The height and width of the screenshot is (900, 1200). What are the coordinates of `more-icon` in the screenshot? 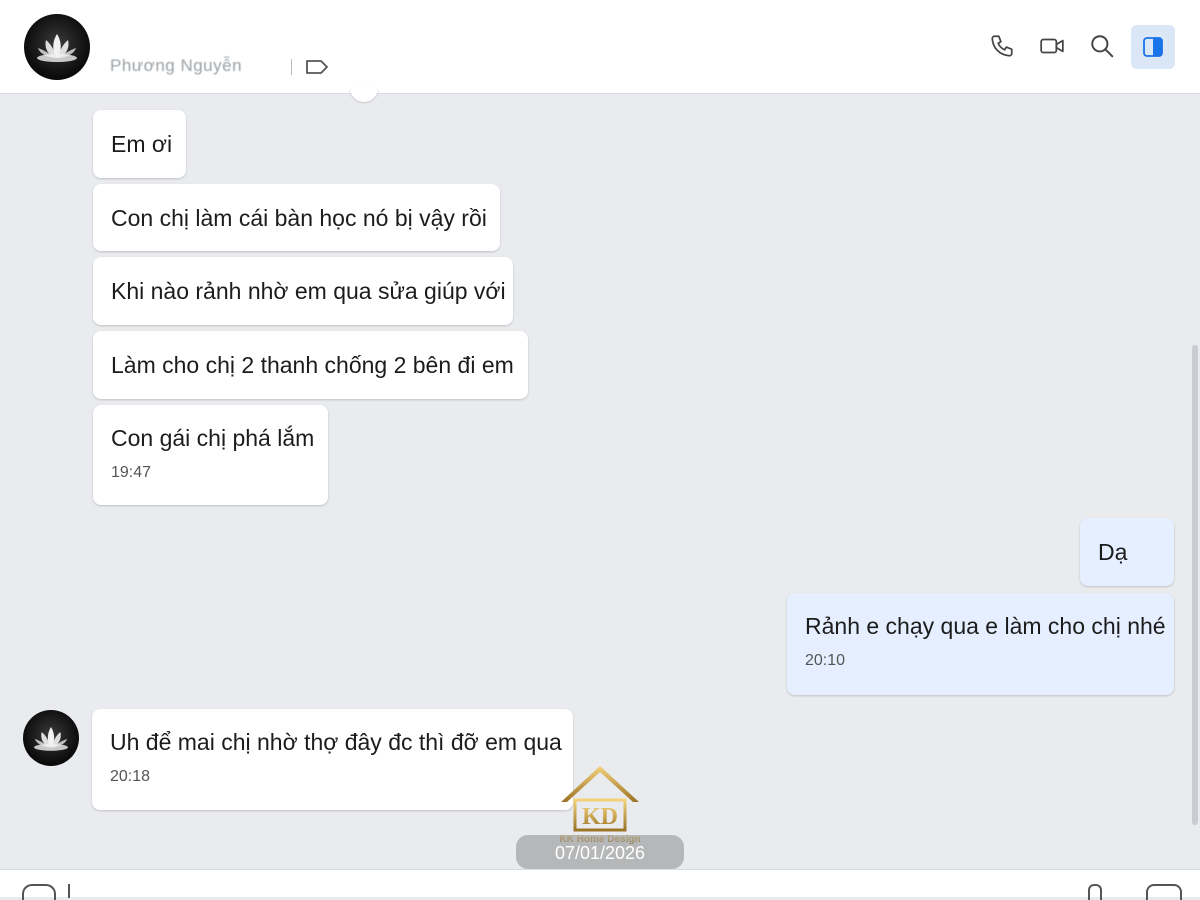 It's located at (1164, 892).